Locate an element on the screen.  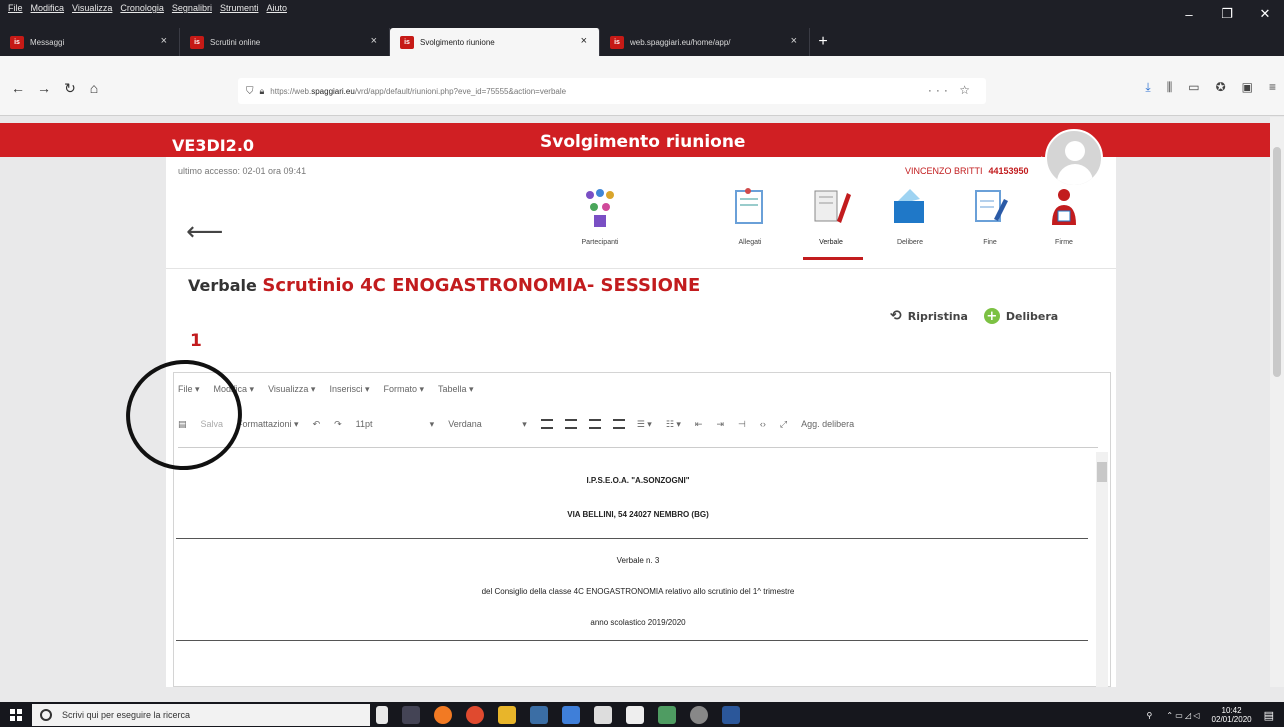
verbale-actions: ⟲ Ripristina + Delibera is located at coordinates (974, 316).